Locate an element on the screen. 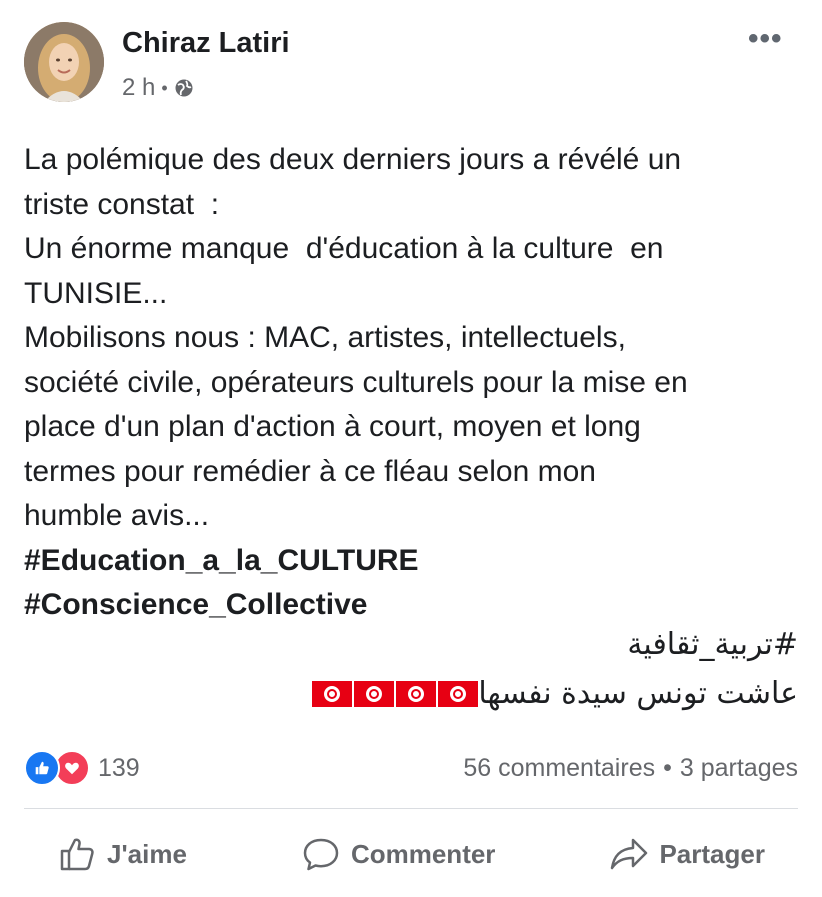  post-time: 2 h is located at coordinates (138, 88).